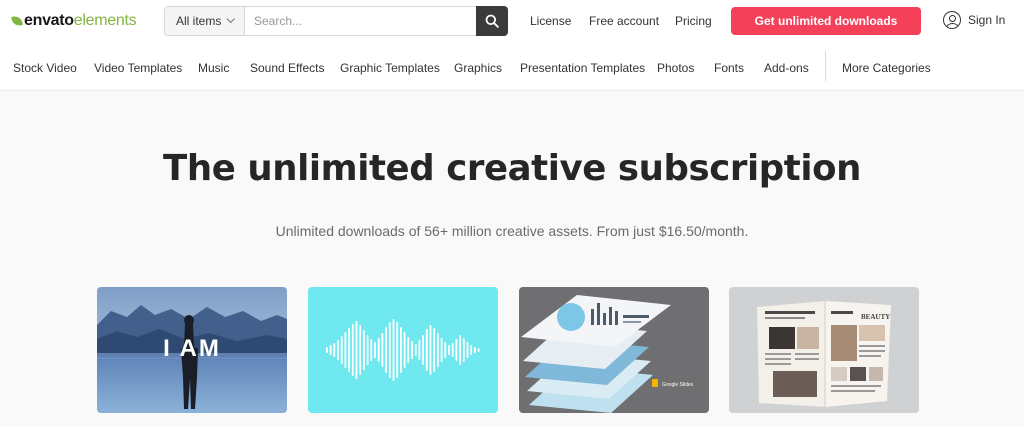 The width and height of the screenshot is (1024, 427). What do you see at coordinates (952, 20) in the screenshot?
I see `user-icon` at bounding box center [952, 20].